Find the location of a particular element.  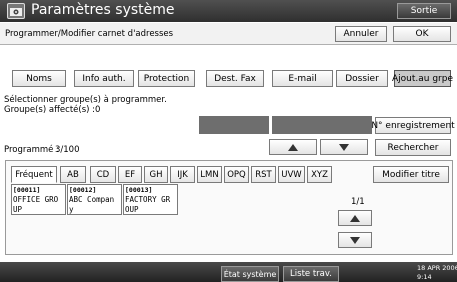

tab-folder: Dossier is located at coordinates (362, 78).